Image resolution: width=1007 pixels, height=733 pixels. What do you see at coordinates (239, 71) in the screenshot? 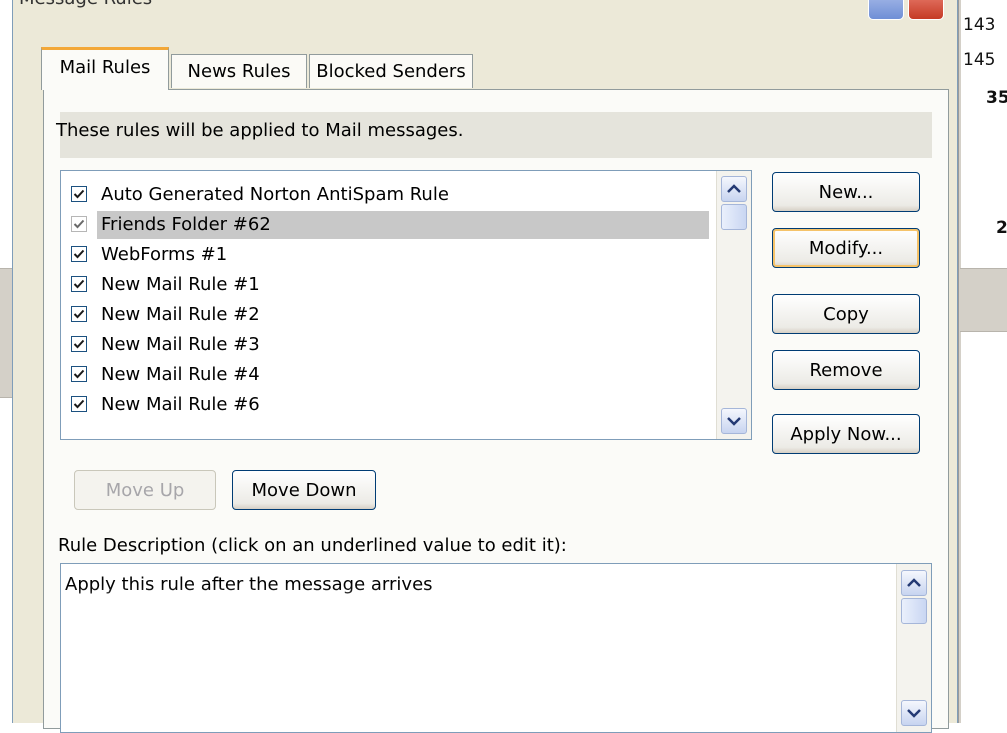
I see `tab-news-rules: News Rules` at bounding box center [239, 71].